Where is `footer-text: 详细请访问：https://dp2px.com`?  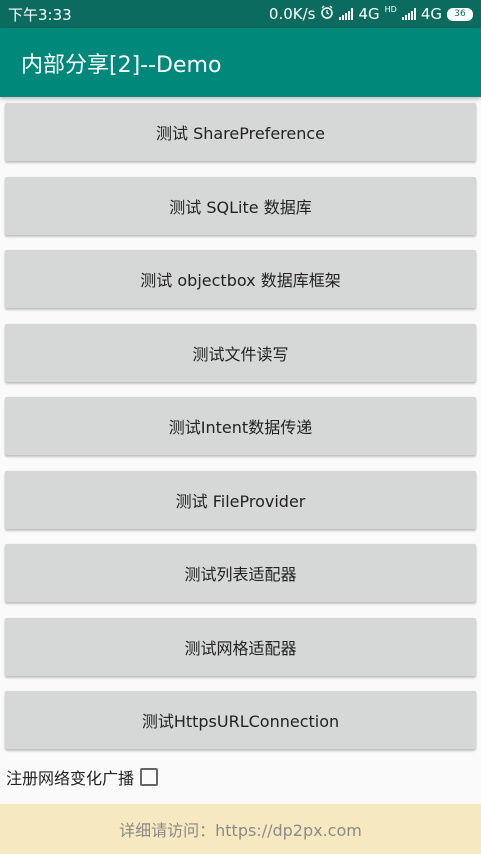
footer-text: 详细请访问：https://dp2px.com is located at coordinates (240, 830).